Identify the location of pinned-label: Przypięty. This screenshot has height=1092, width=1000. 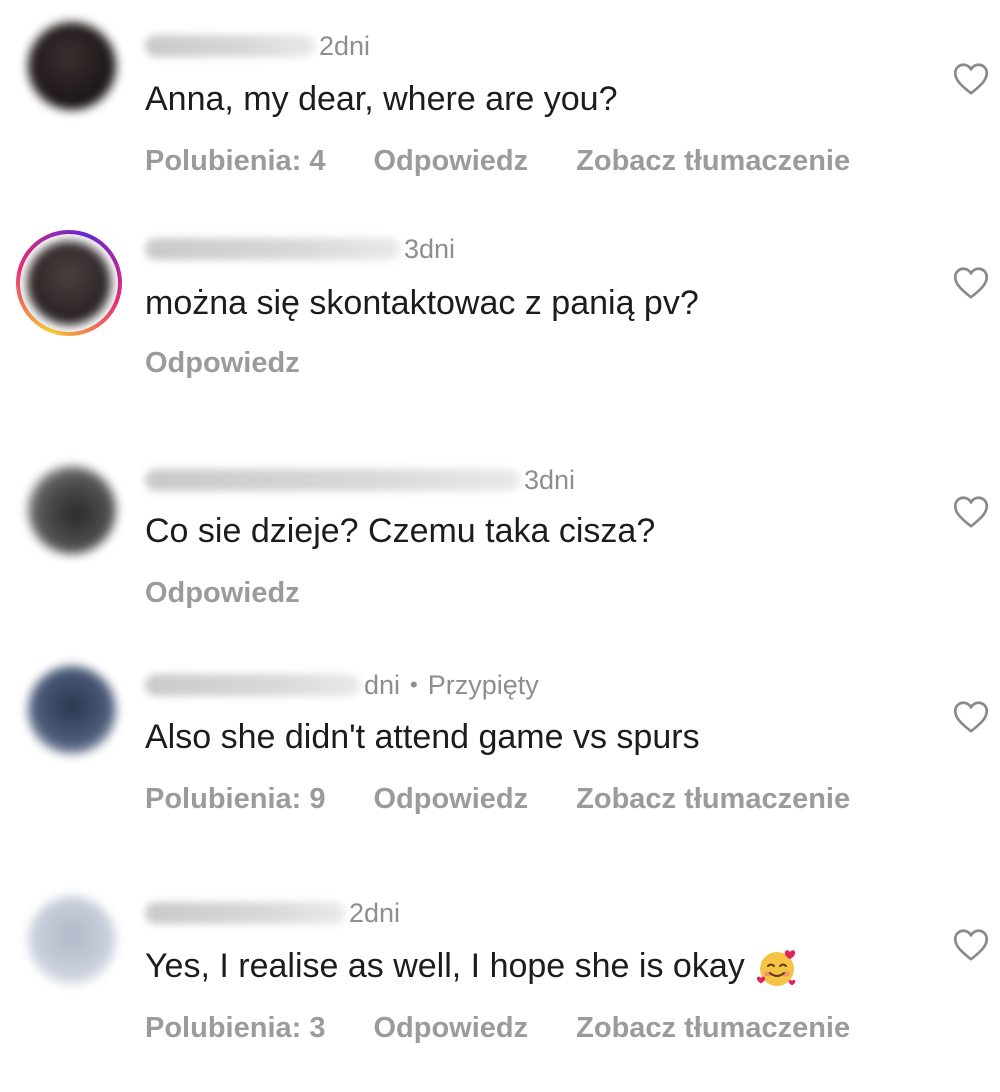
(483, 684).